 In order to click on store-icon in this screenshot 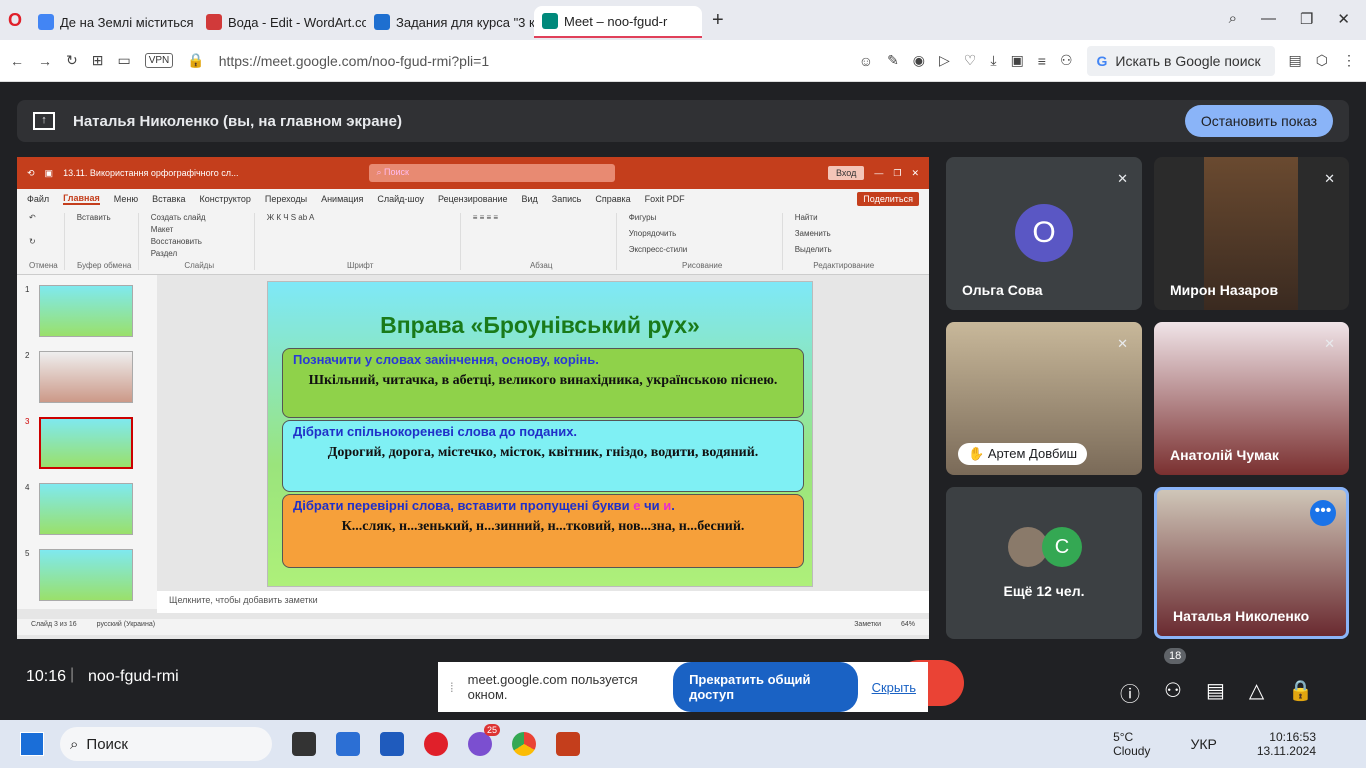, I will do `click(348, 744)`.